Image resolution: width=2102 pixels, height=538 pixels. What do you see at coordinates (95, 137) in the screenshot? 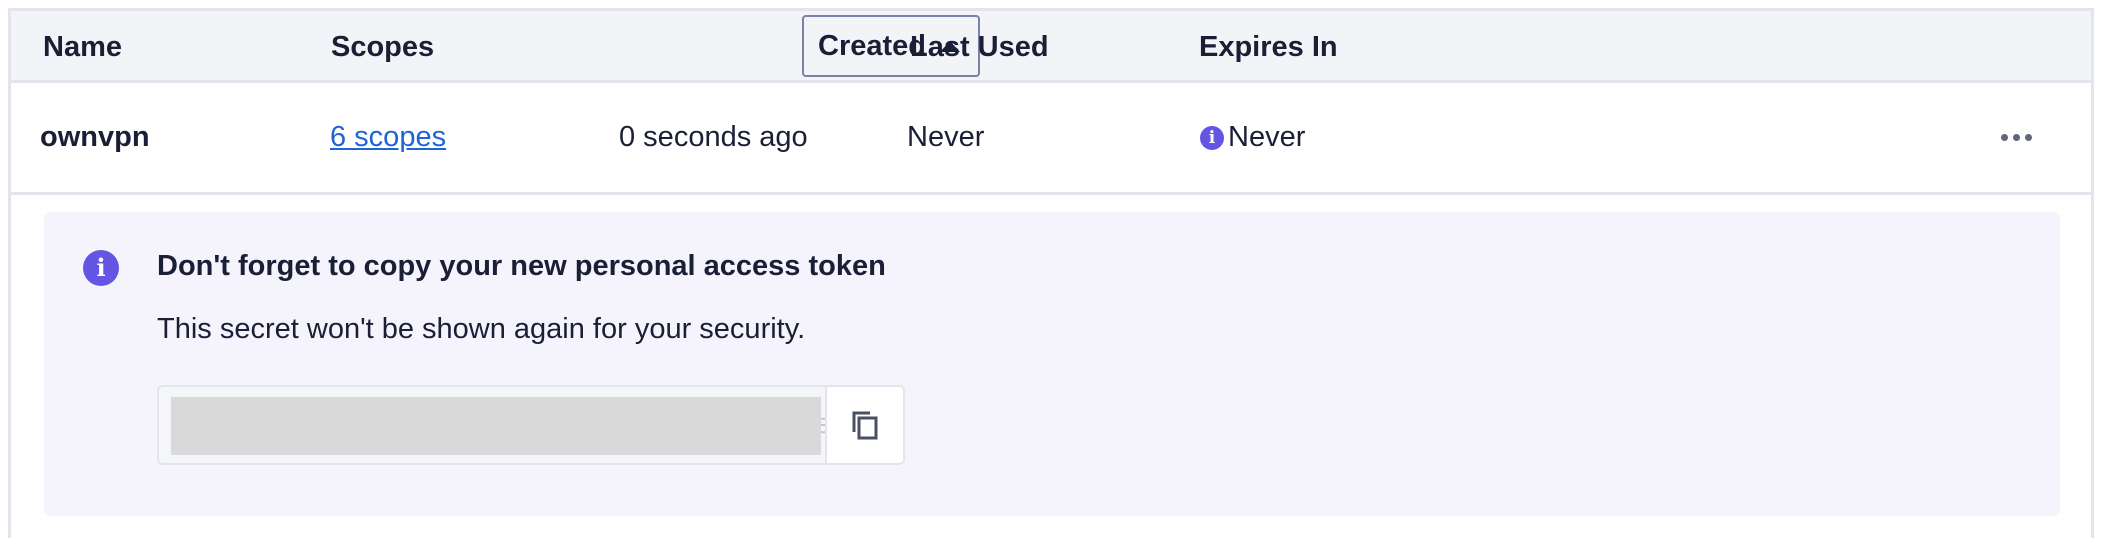
I see `token-name: ownvpn` at bounding box center [95, 137].